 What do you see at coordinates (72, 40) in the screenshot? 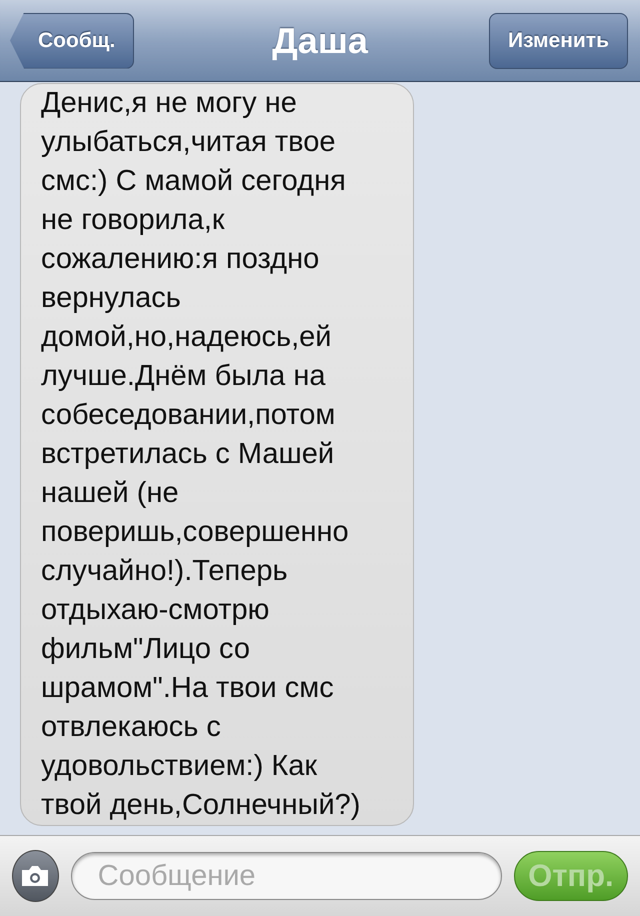
I see `back-button: Сообщ.` at bounding box center [72, 40].